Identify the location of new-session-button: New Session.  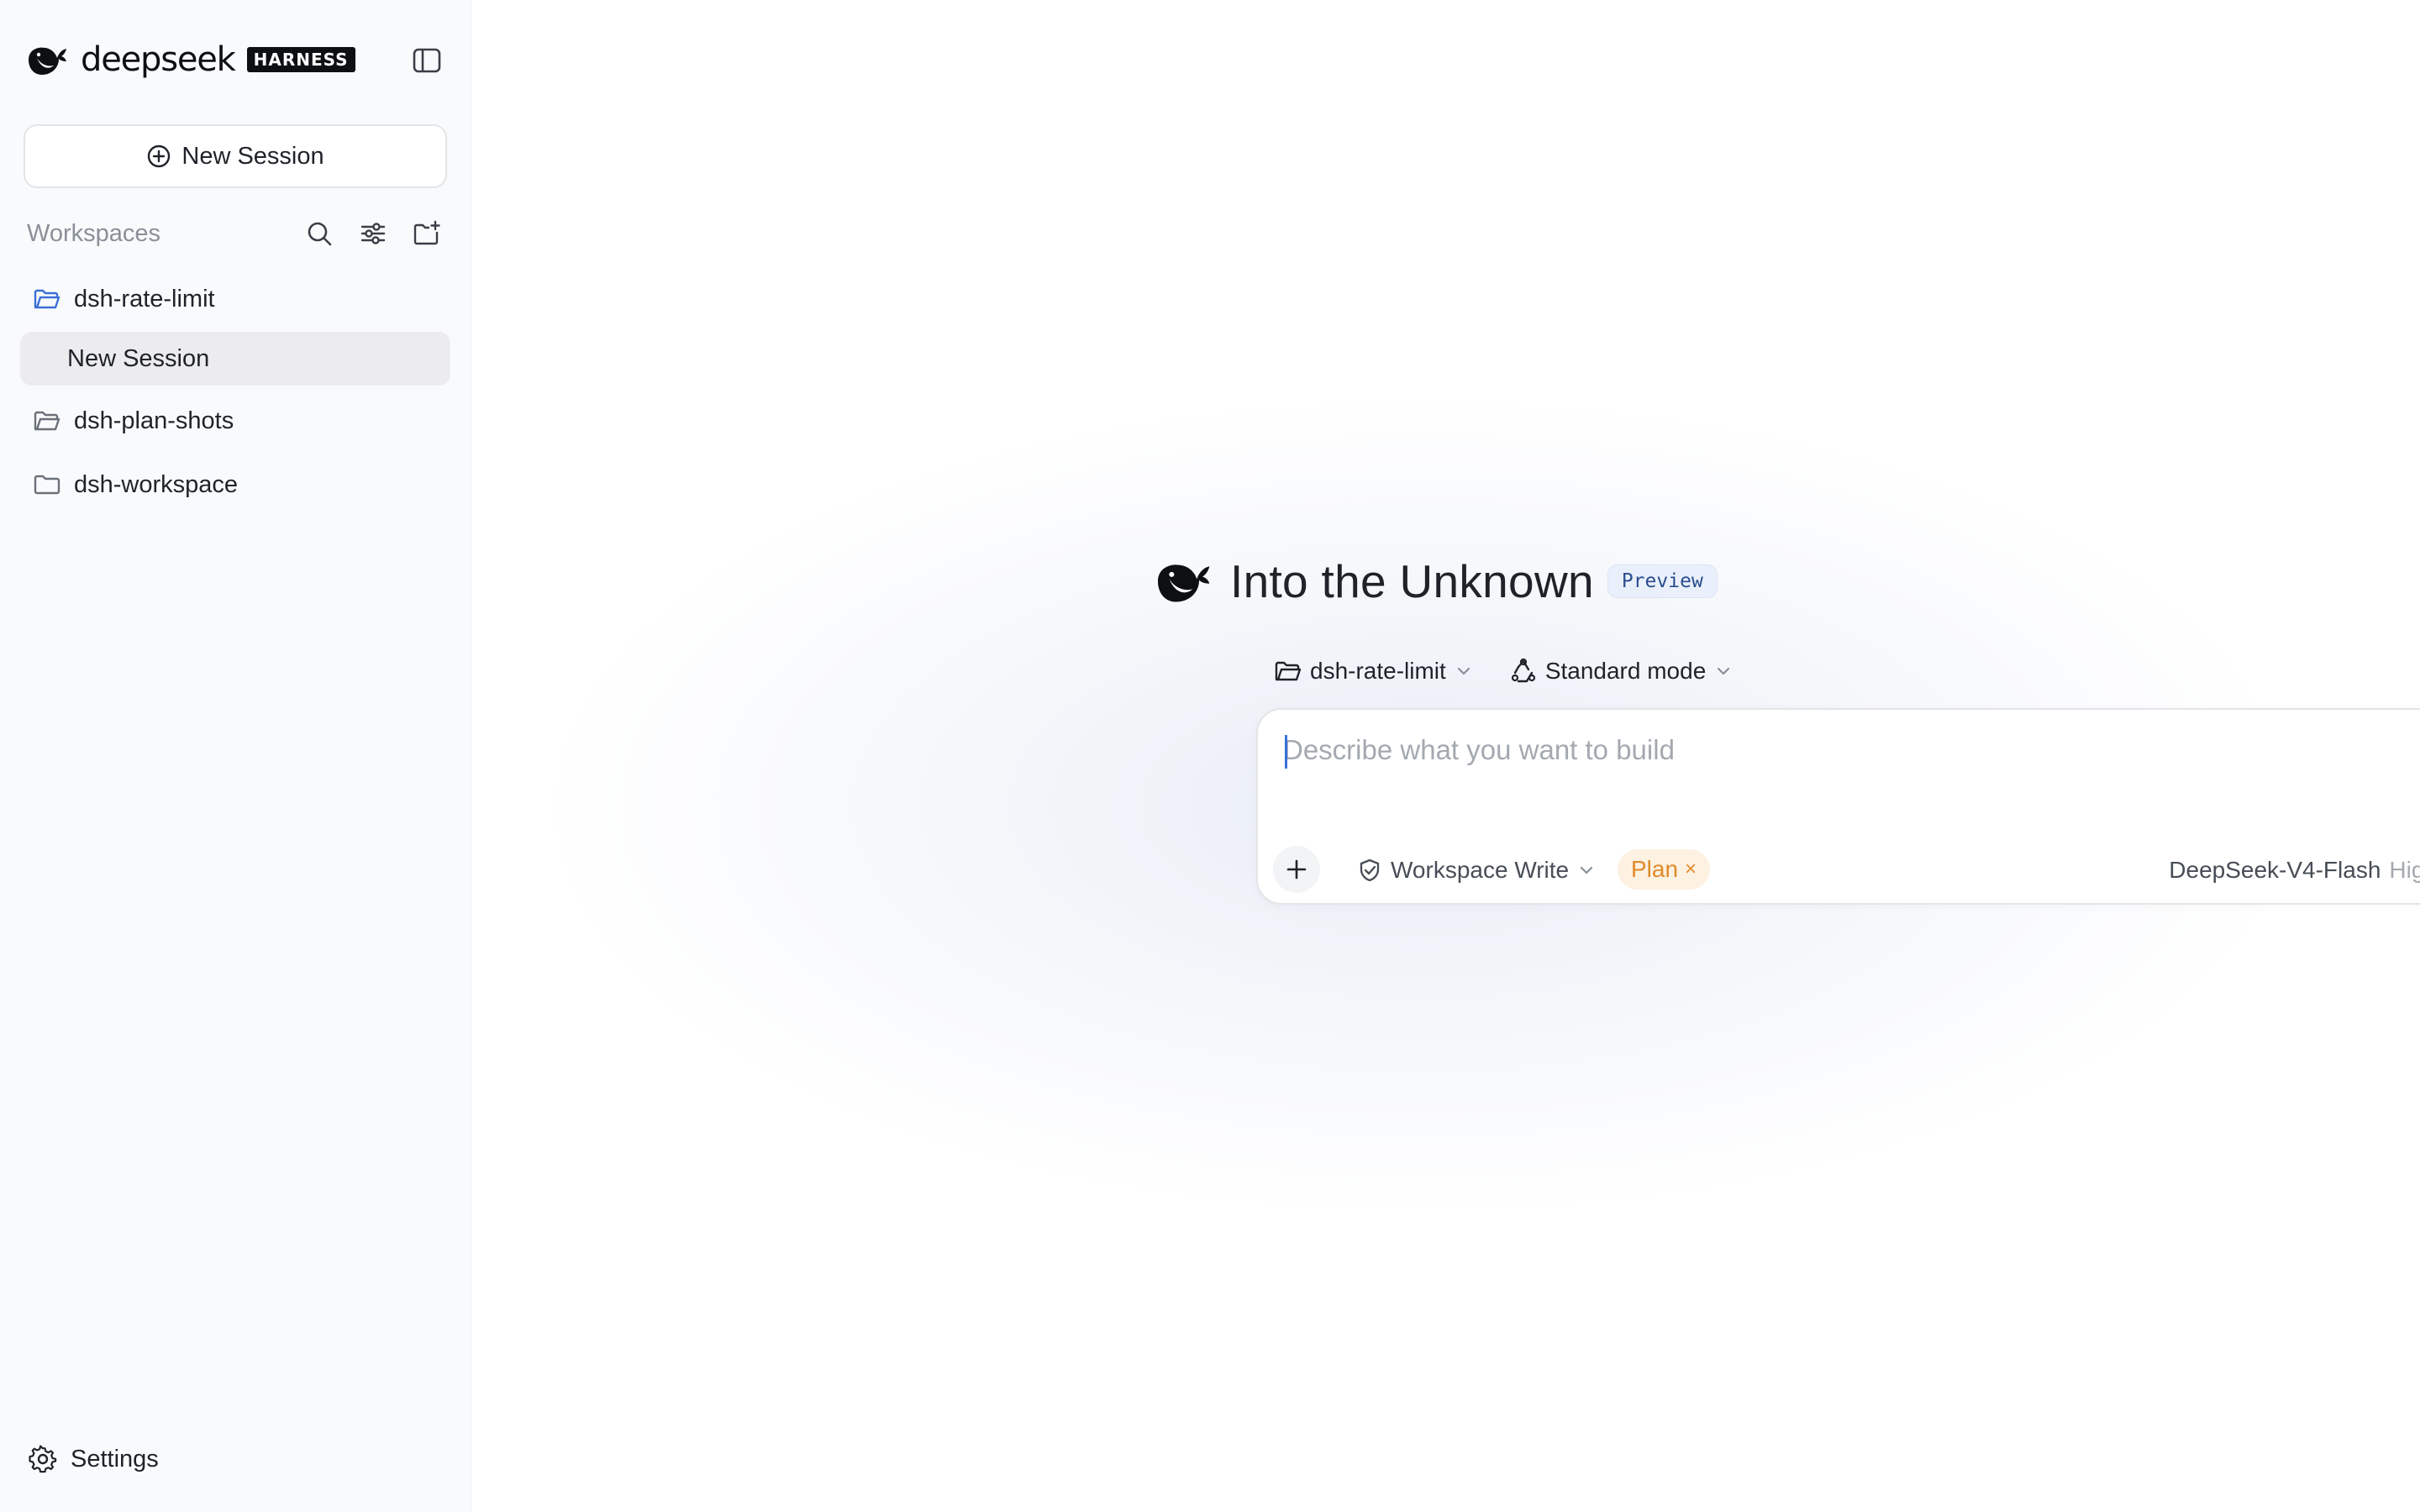
(235, 156).